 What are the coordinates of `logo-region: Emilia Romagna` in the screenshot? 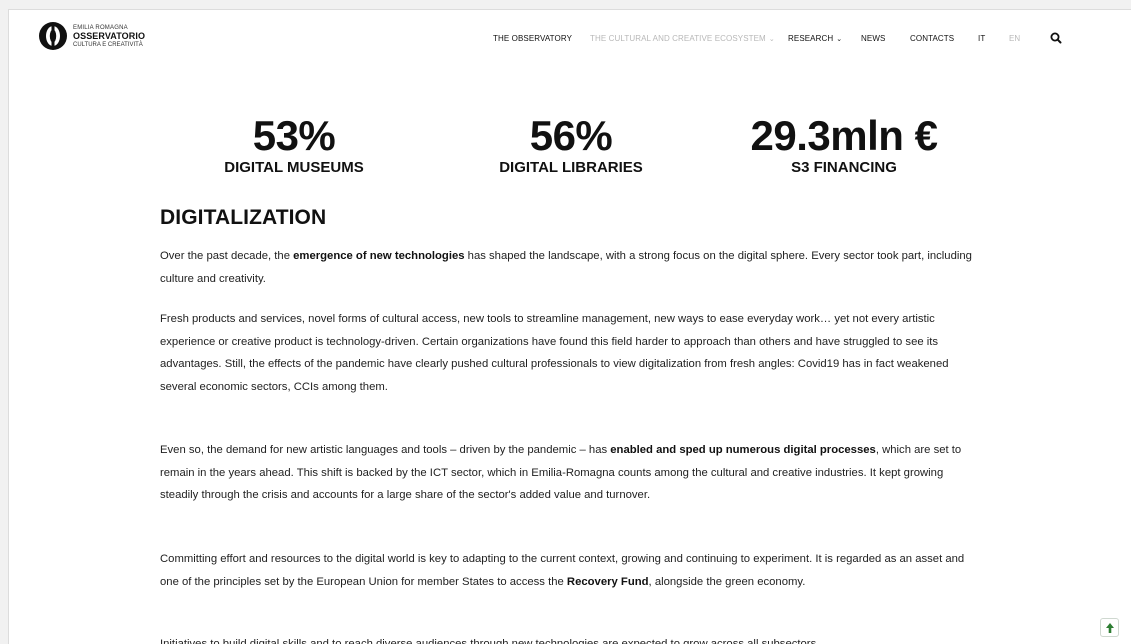 It's located at (100, 27).